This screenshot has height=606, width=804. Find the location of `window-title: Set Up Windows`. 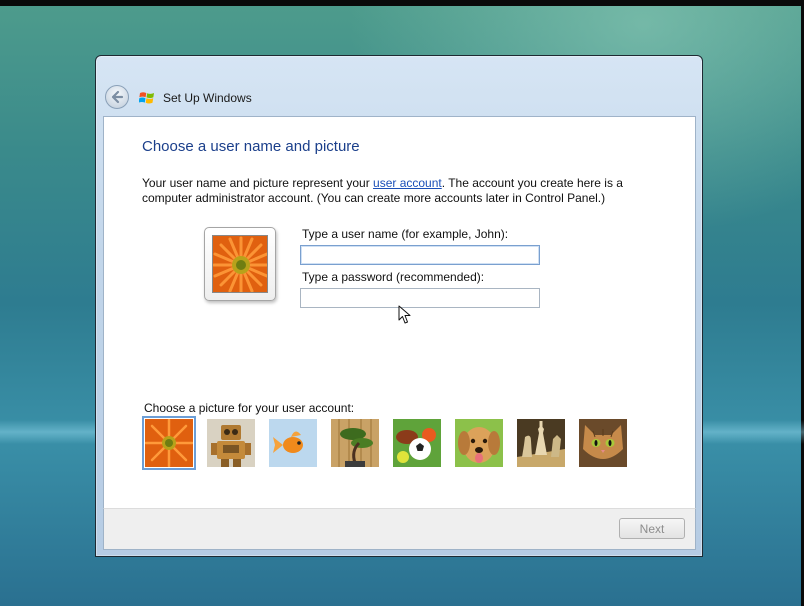

window-title: Set Up Windows is located at coordinates (207, 98).